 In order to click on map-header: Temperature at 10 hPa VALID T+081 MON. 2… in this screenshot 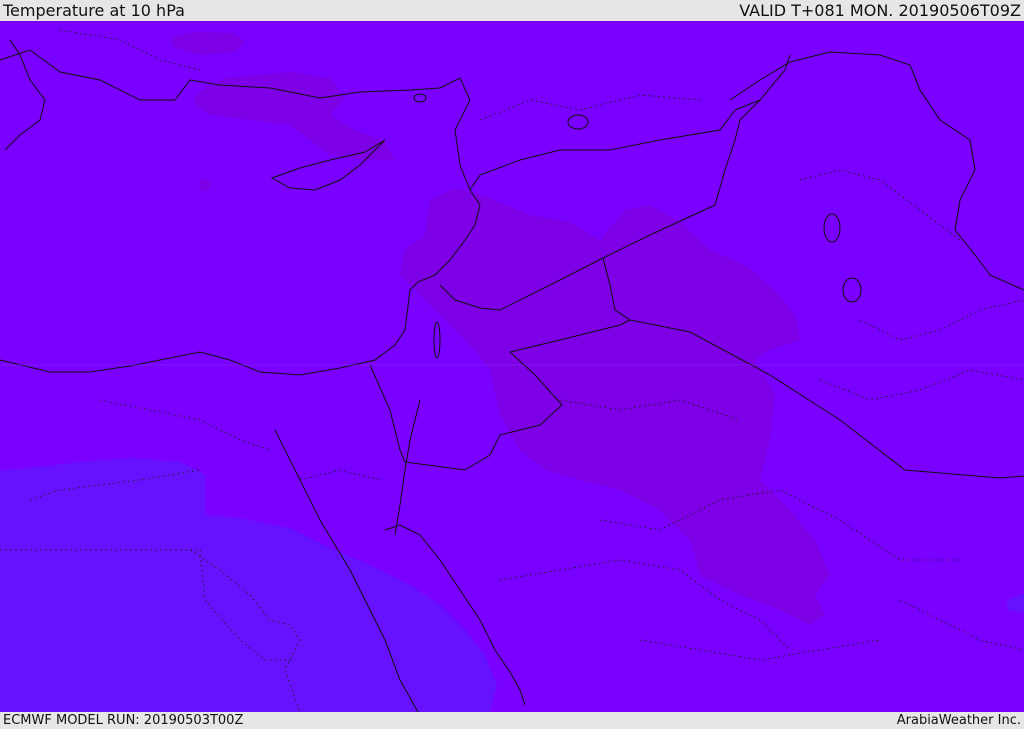, I will do `click(512, 10)`.